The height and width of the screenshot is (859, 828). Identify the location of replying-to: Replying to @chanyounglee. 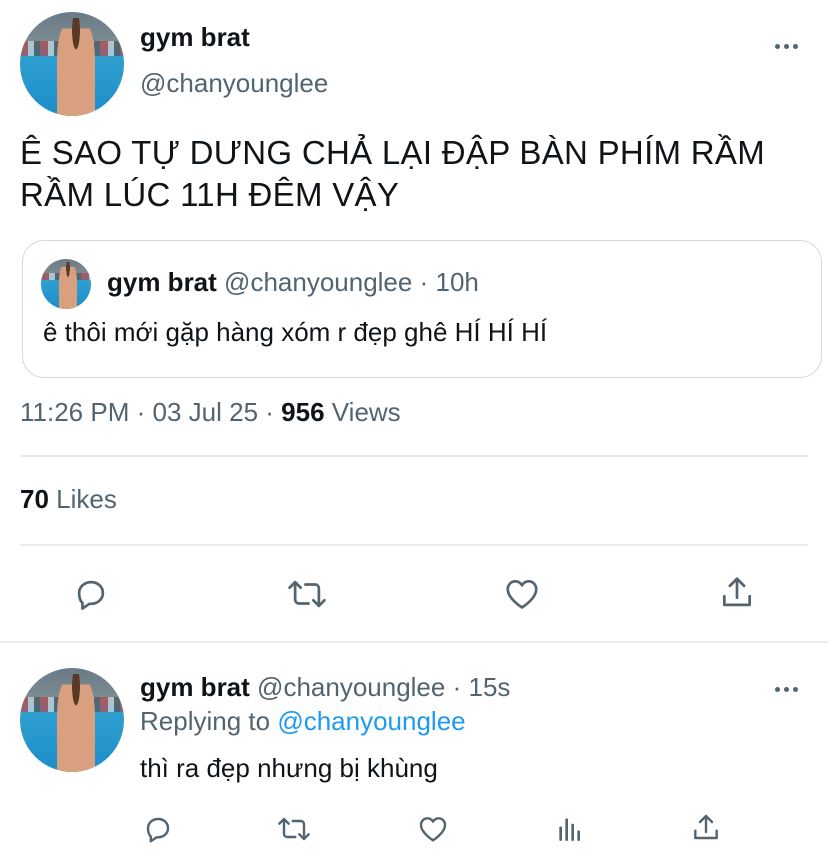
(303, 721).